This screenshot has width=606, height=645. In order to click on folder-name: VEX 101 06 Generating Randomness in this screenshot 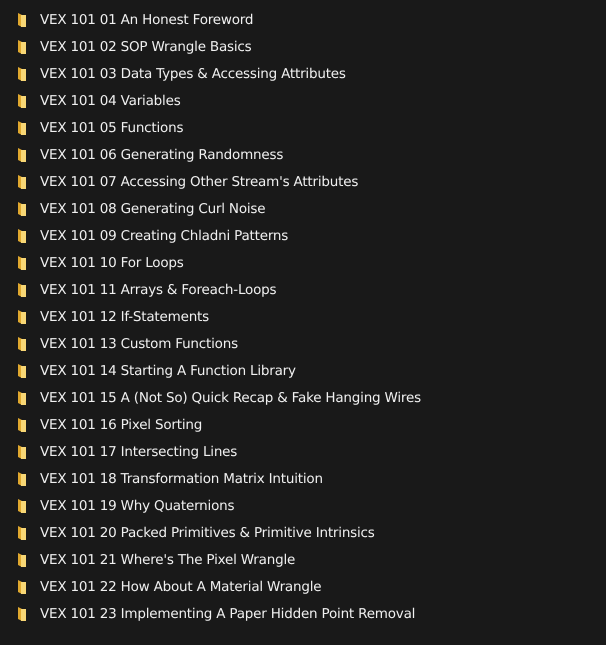, I will do `click(162, 154)`.